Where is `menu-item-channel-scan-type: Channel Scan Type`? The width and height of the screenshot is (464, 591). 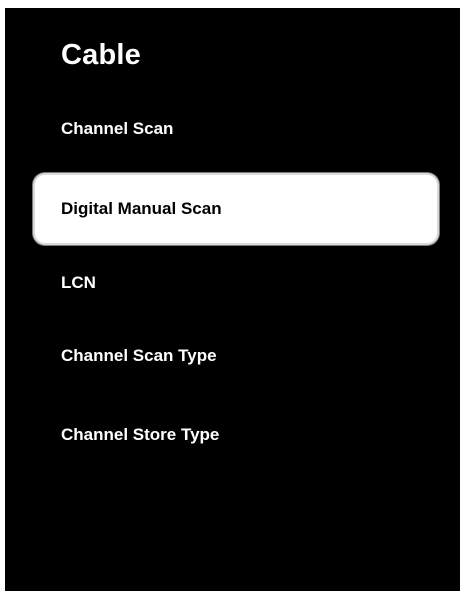
menu-item-channel-scan-type: Channel Scan Type is located at coordinates (139, 356).